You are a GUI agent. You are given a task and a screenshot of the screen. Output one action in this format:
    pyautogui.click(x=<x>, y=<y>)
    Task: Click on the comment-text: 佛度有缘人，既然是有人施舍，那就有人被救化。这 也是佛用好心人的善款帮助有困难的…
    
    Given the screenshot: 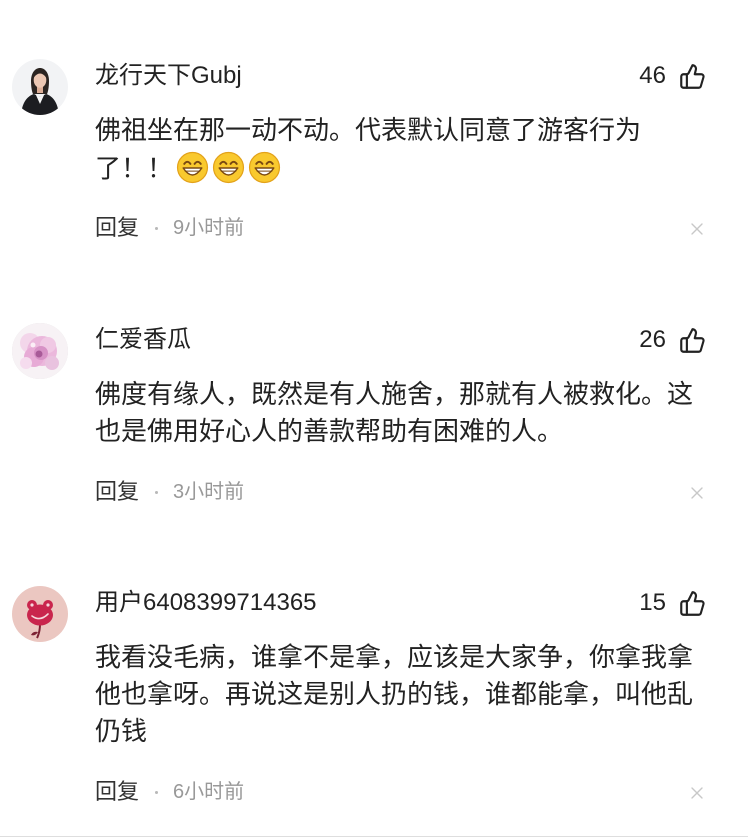 What is the action you would take?
    pyautogui.click(x=421, y=413)
    